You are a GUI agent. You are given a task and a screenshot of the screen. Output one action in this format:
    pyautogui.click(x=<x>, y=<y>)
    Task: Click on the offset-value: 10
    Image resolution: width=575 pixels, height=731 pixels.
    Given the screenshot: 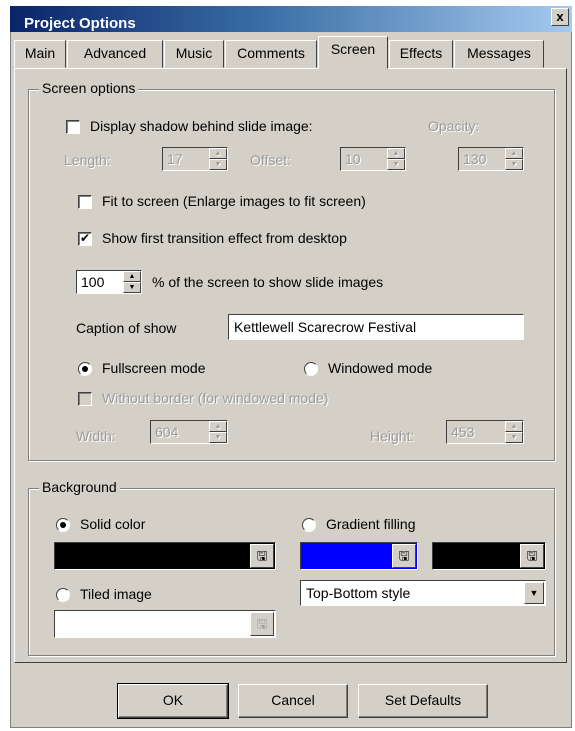 What is the action you would take?
    pyautogui.click(x=353, y=159)
    